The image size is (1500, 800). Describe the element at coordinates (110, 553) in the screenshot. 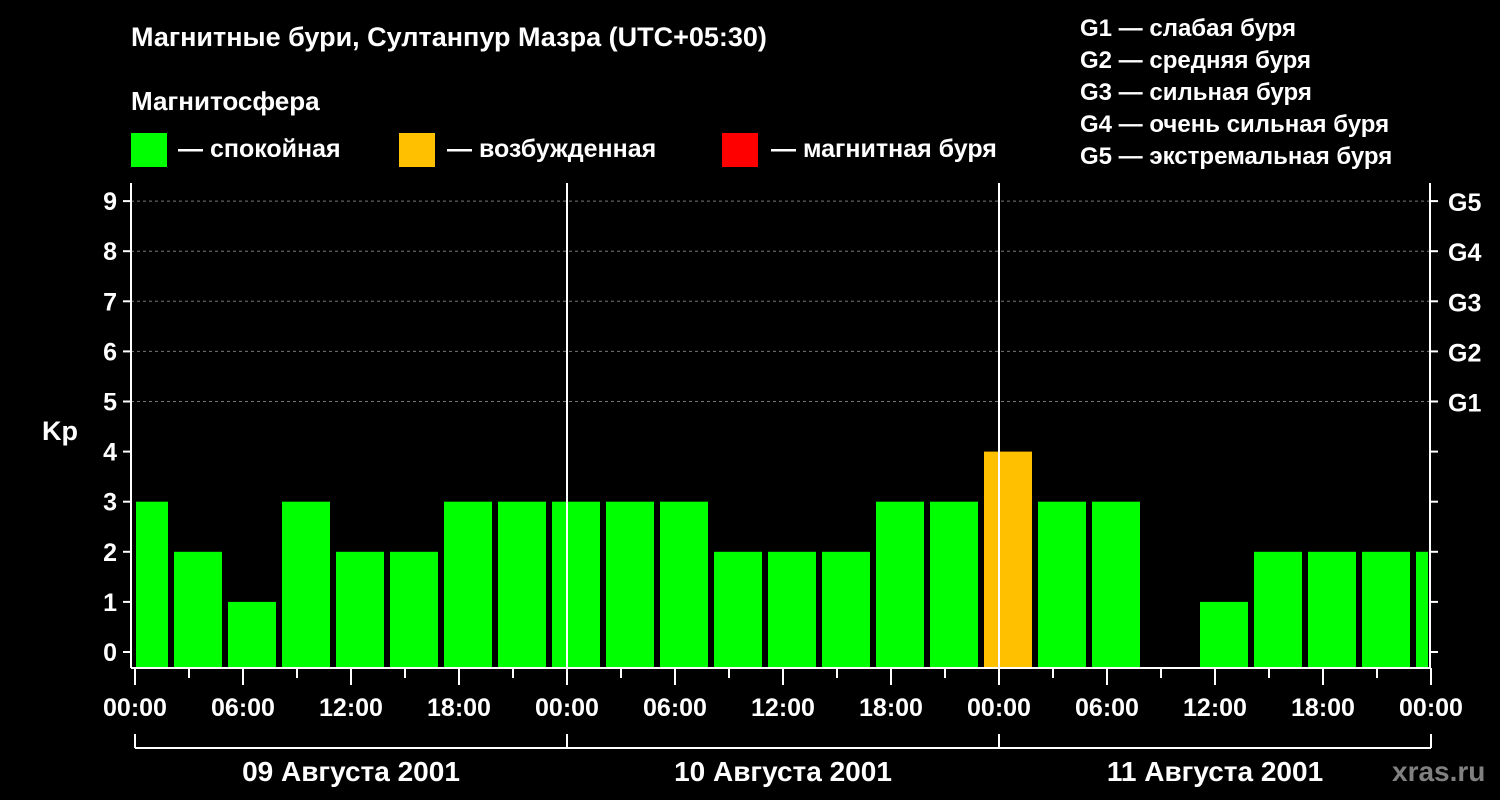

I see `y-tick-label: 2` at that location.